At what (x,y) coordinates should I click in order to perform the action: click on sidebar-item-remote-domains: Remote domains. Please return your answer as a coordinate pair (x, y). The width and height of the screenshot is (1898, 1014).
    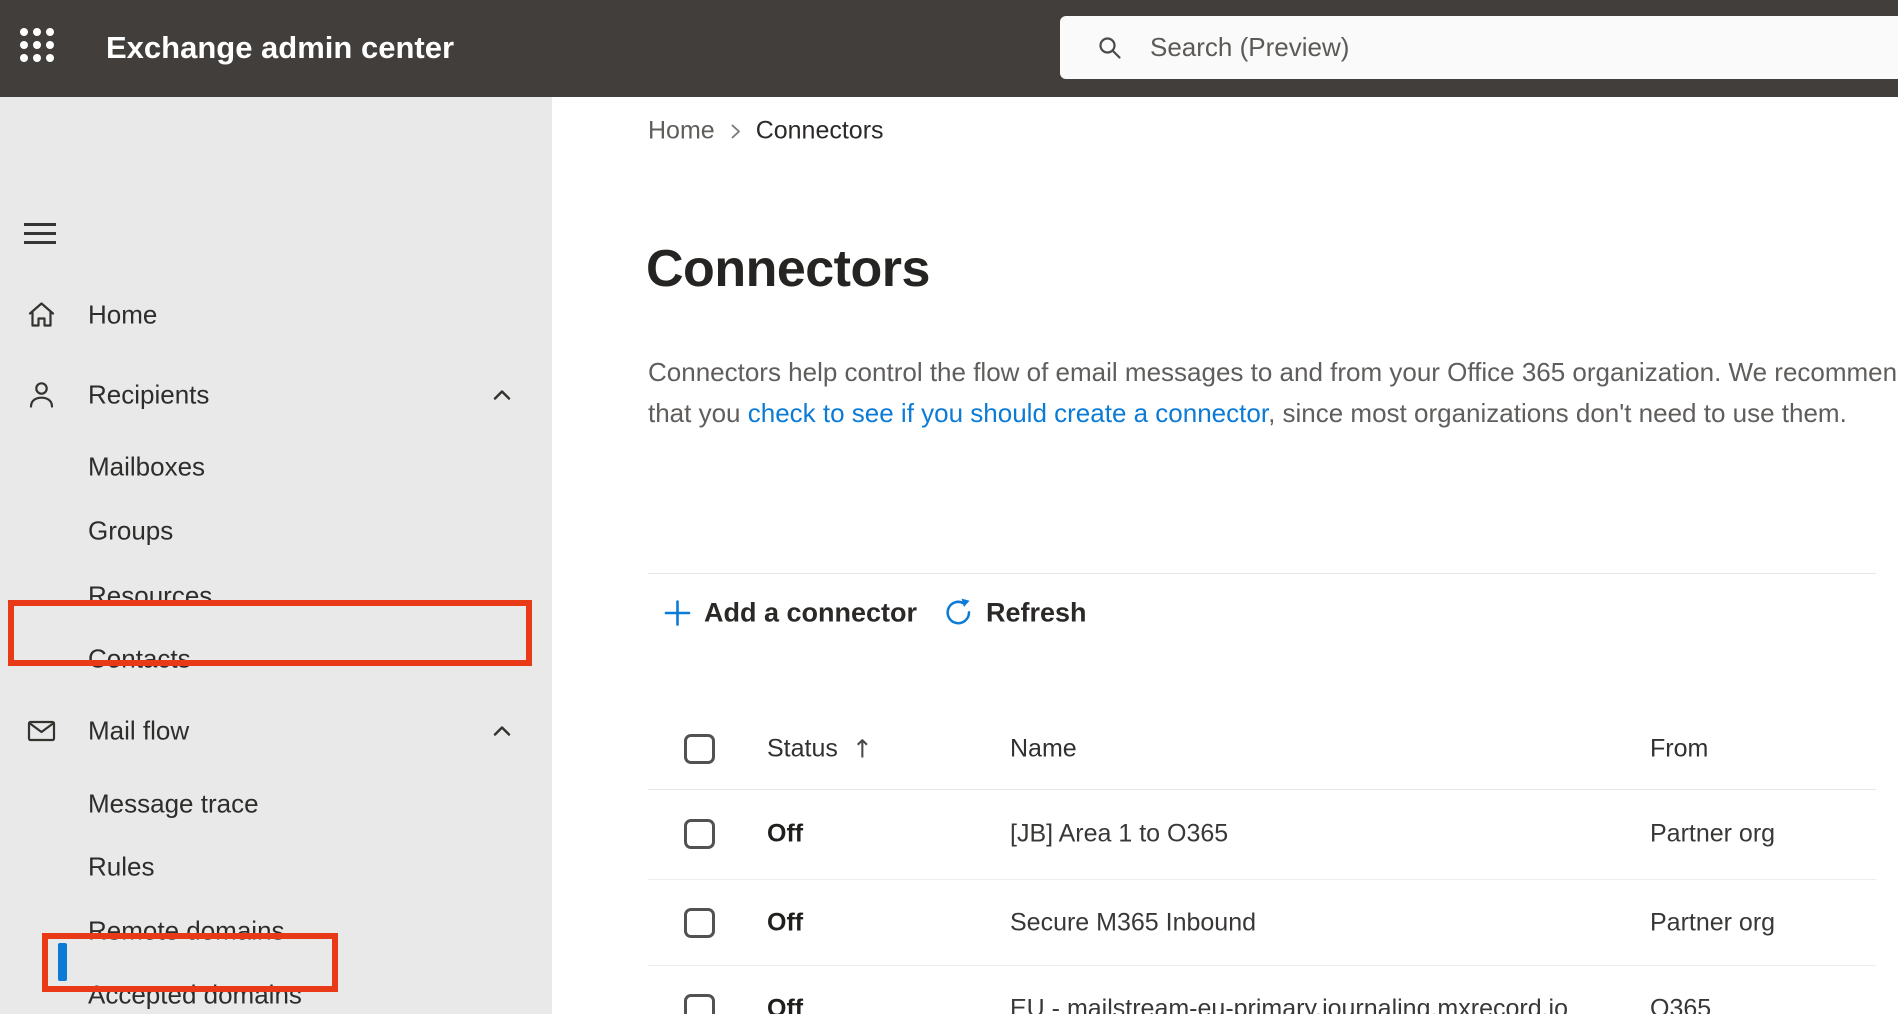
    Looking at the image, I should click on (276, 931).